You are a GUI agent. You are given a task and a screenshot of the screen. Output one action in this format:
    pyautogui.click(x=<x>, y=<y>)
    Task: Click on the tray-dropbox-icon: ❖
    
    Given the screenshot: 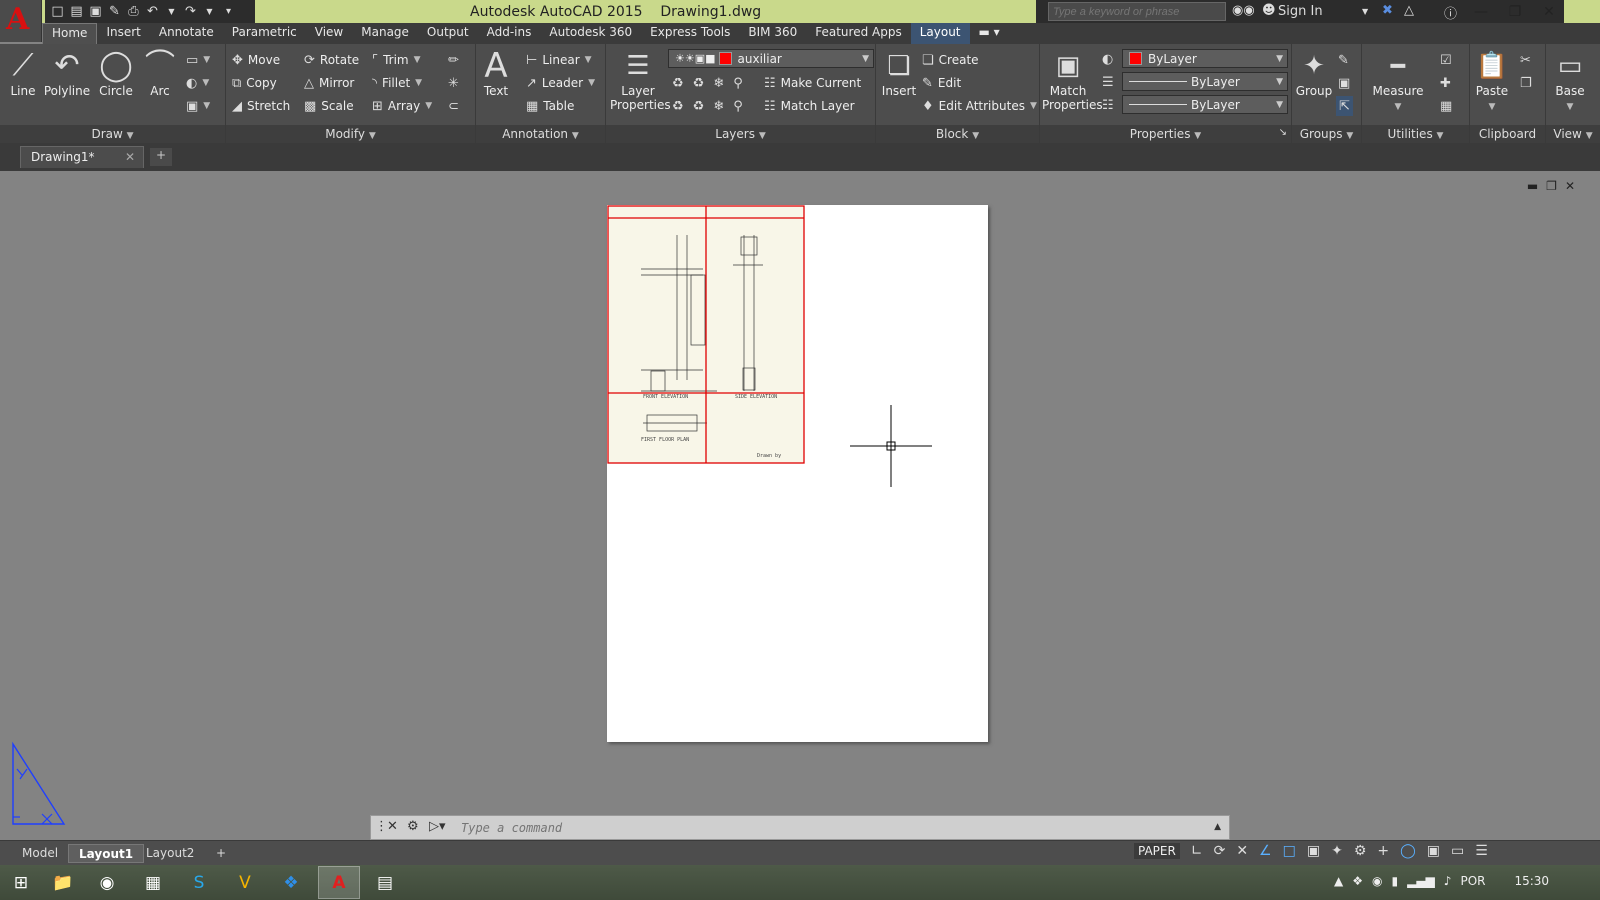 What is the action you would take?
    pyautogui.click(x=1357, y=881)
    